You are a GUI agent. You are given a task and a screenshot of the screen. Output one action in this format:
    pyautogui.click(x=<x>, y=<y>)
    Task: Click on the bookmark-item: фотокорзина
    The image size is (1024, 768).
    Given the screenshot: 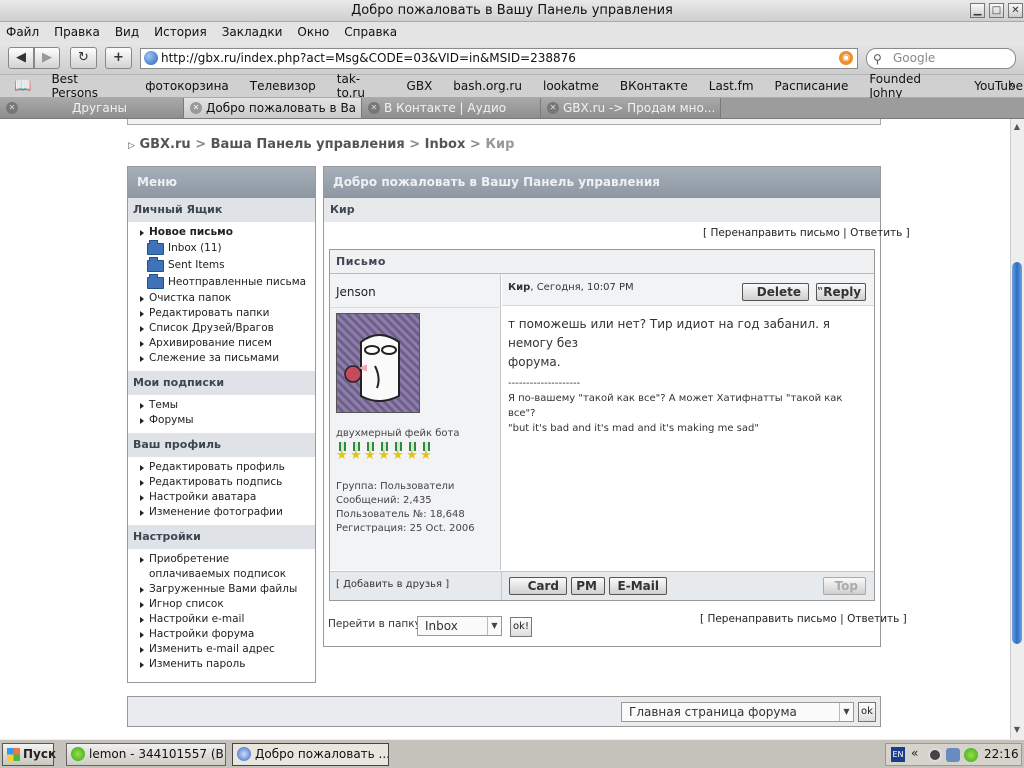 What is the action you would take?
    pyautogui.click(x=187, y=86)
    